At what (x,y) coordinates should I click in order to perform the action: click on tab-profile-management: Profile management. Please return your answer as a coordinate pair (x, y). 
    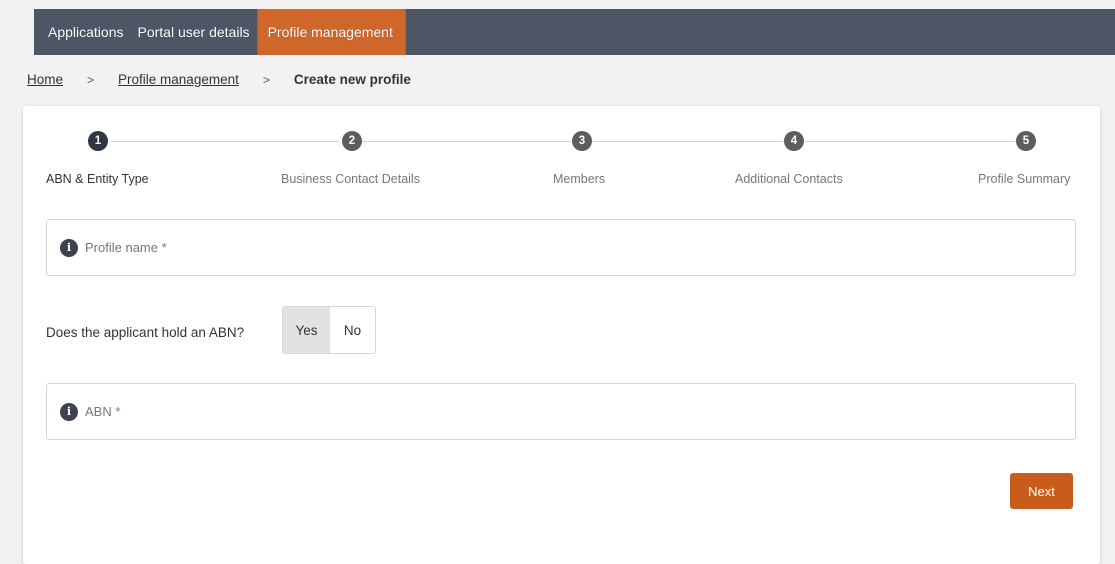
    Looking at the image, I should click on (331, 32).